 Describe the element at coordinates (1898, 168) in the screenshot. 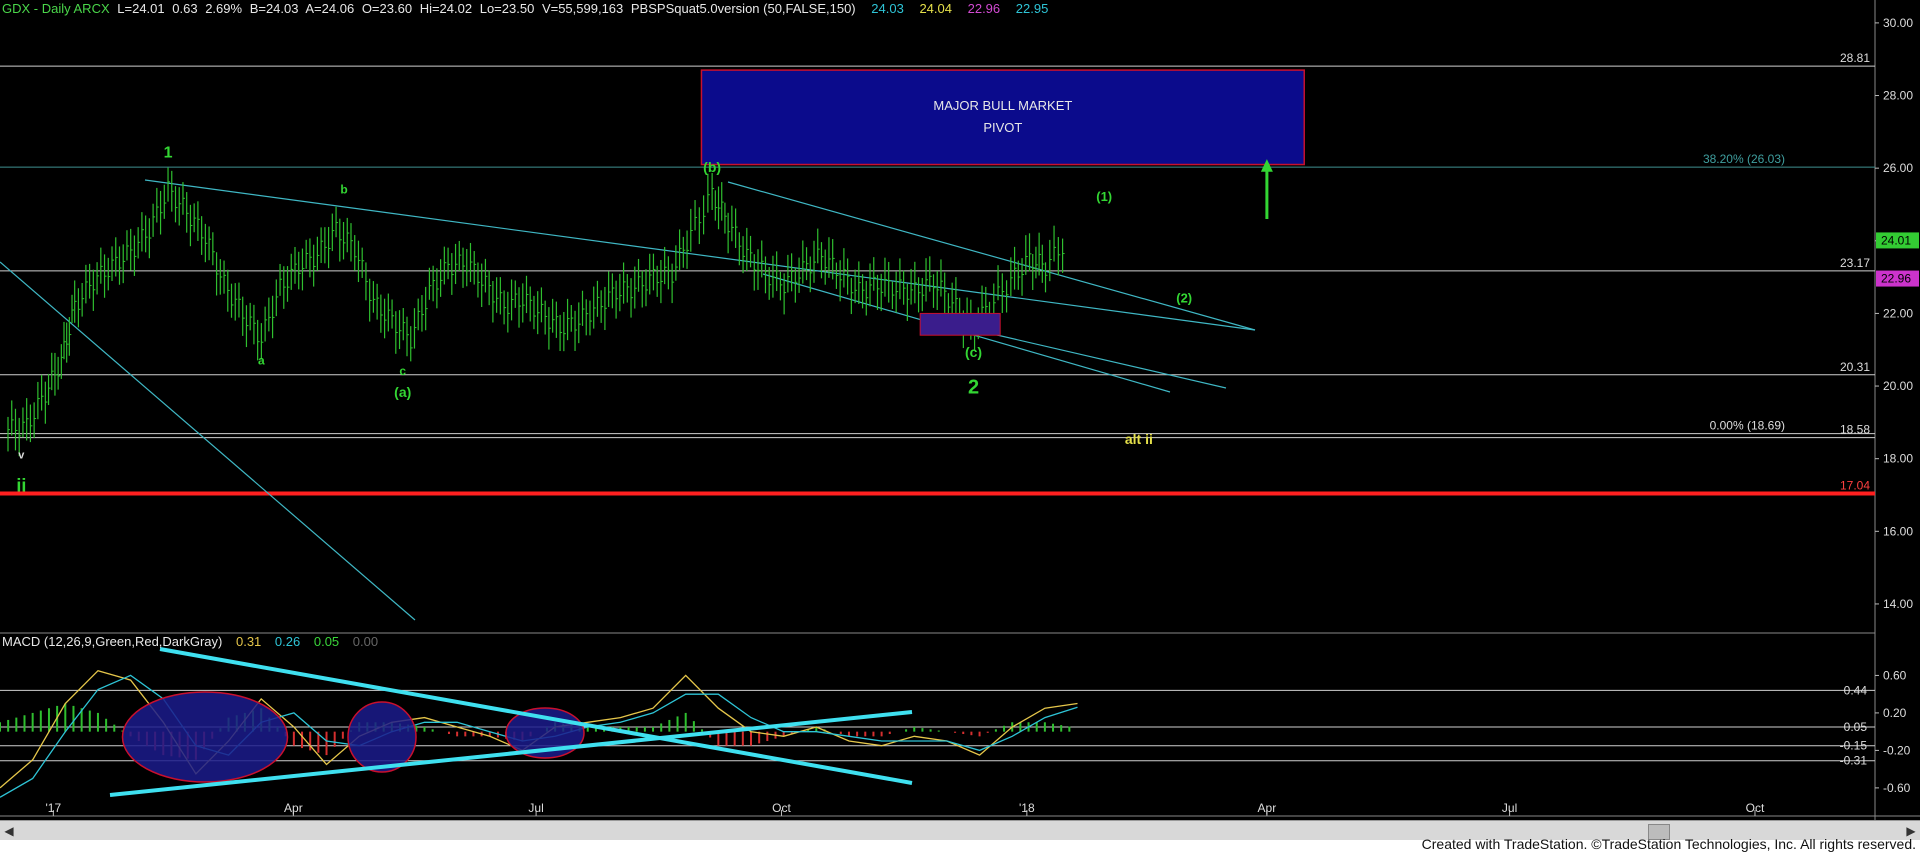

I see `price-tick-label: 26.00` at that location.